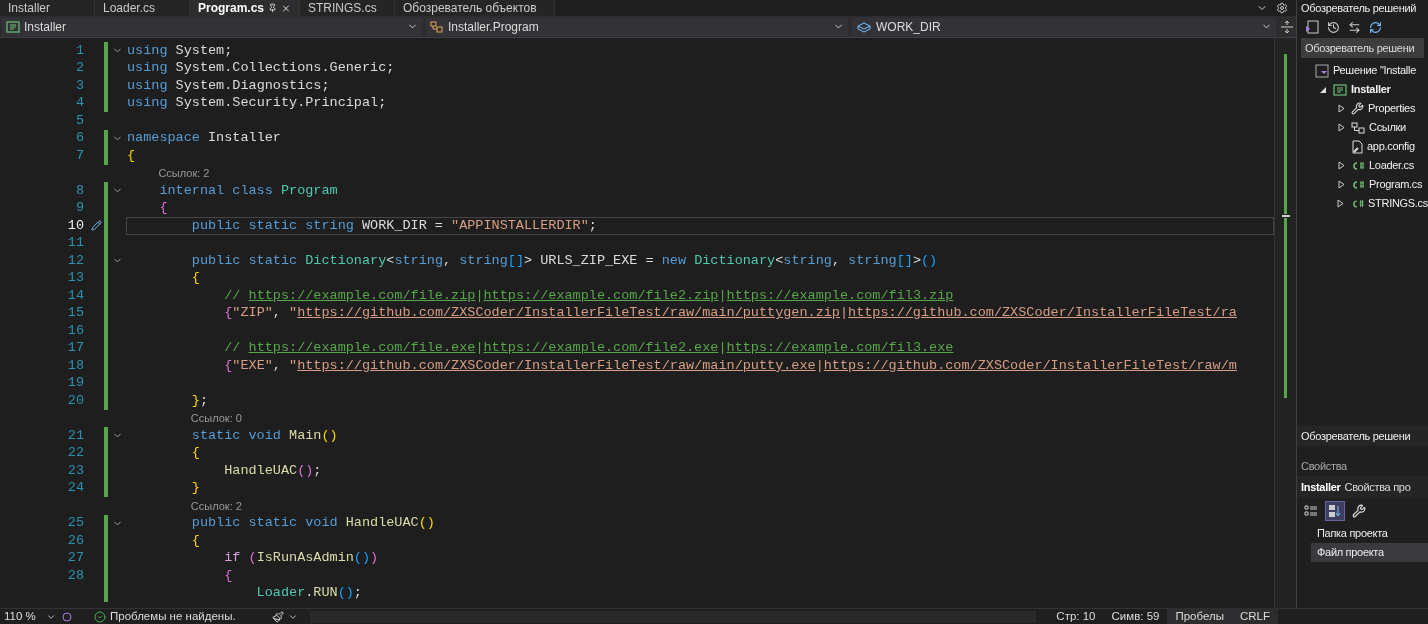  What do you see at coordinates (1381, 165) in the screenshot?
I see `tree-item: Loader.cs` at bounding box center [1381, 165].